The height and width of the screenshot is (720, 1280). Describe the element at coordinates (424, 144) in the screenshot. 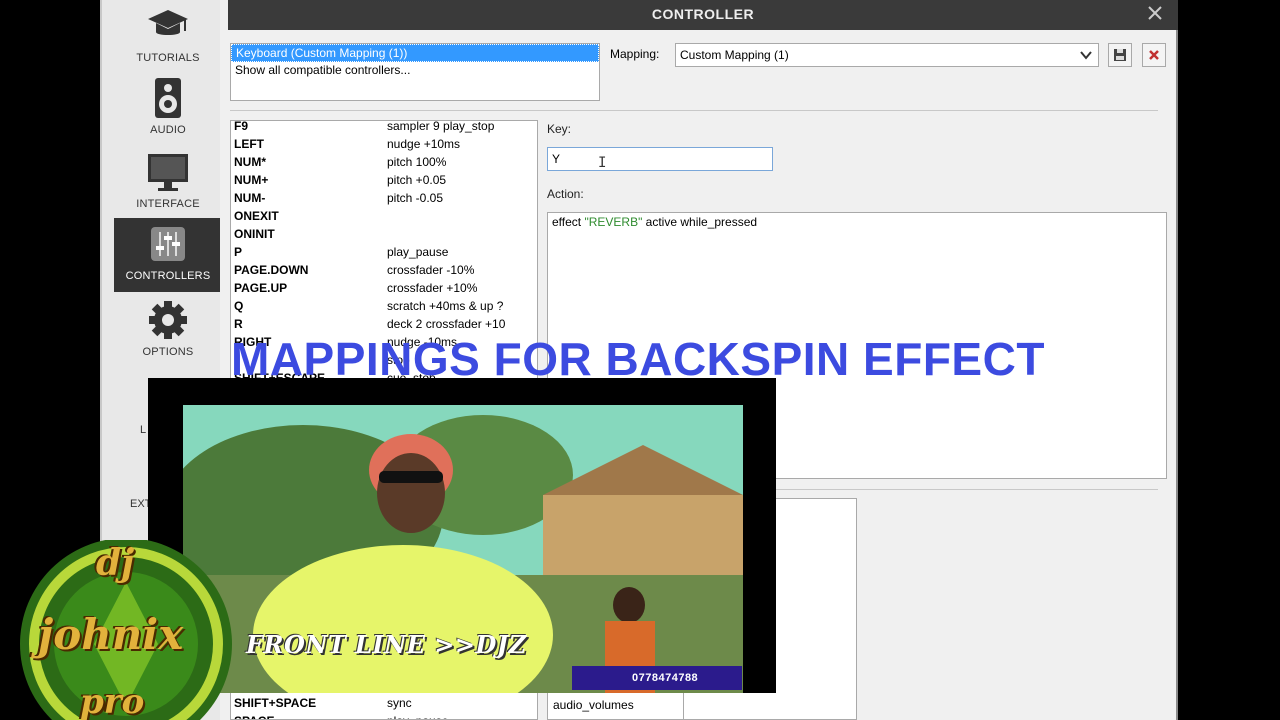

I see `key-action: nudge +10ms` at that location.